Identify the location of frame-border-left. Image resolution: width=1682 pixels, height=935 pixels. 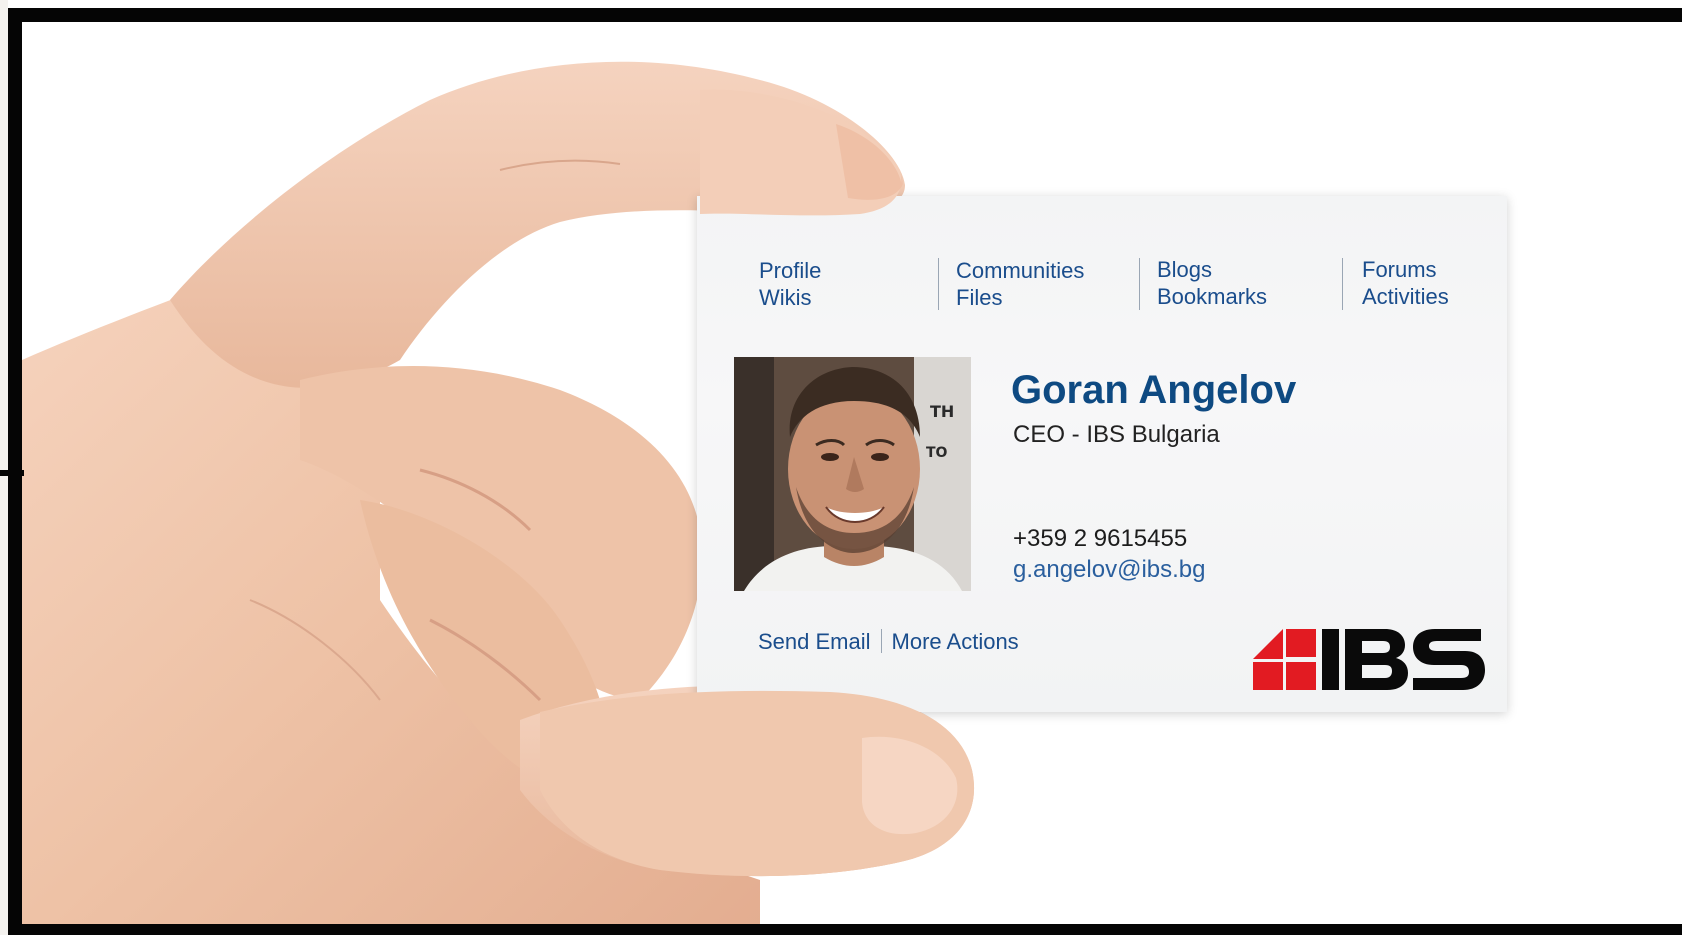
(15, 468).